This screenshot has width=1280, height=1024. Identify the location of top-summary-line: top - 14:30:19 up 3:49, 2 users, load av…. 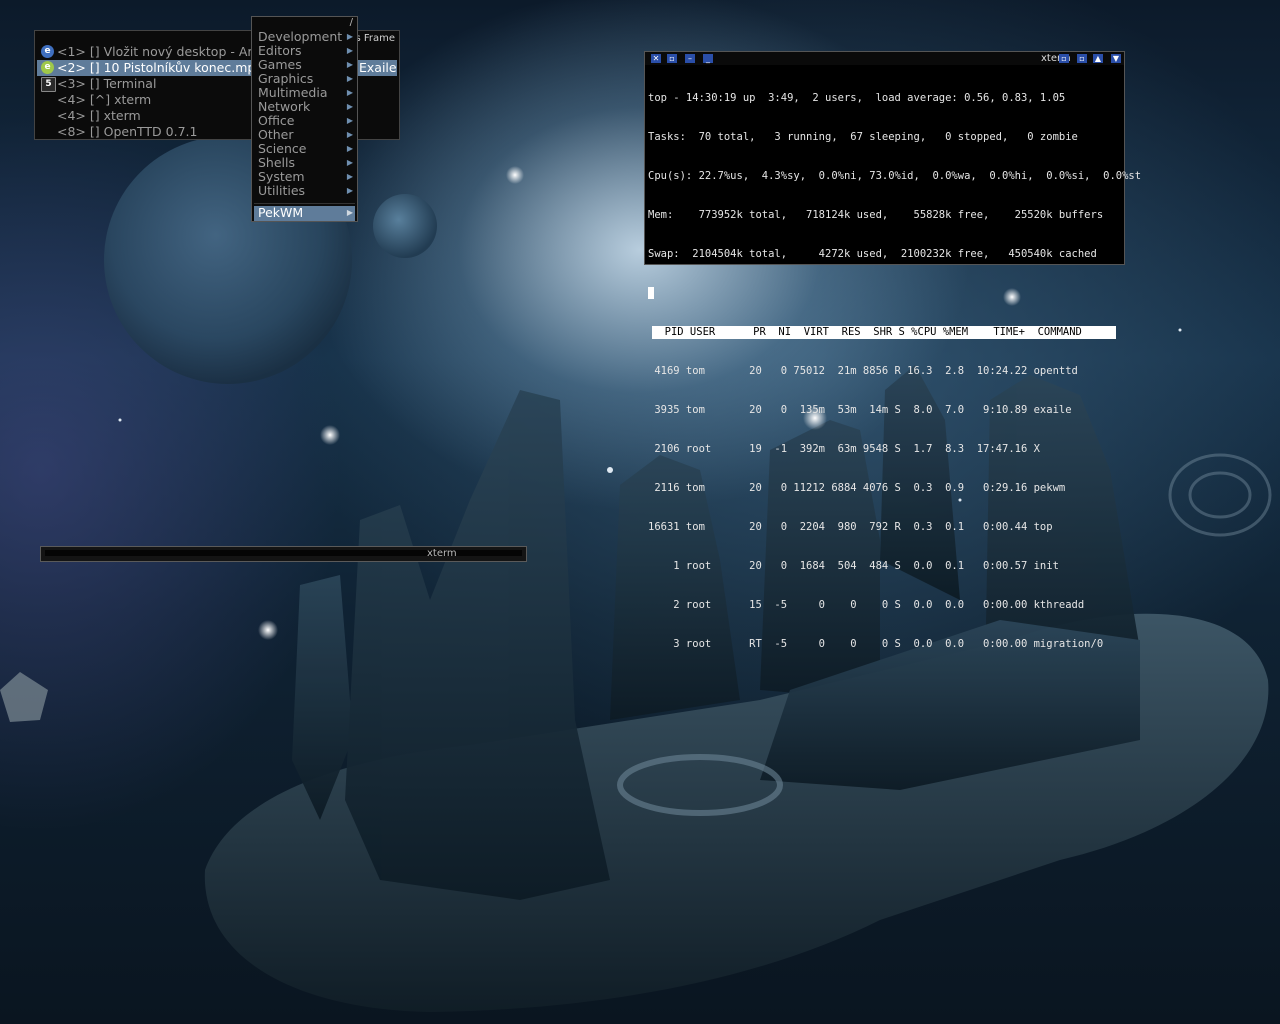
(857, 98).